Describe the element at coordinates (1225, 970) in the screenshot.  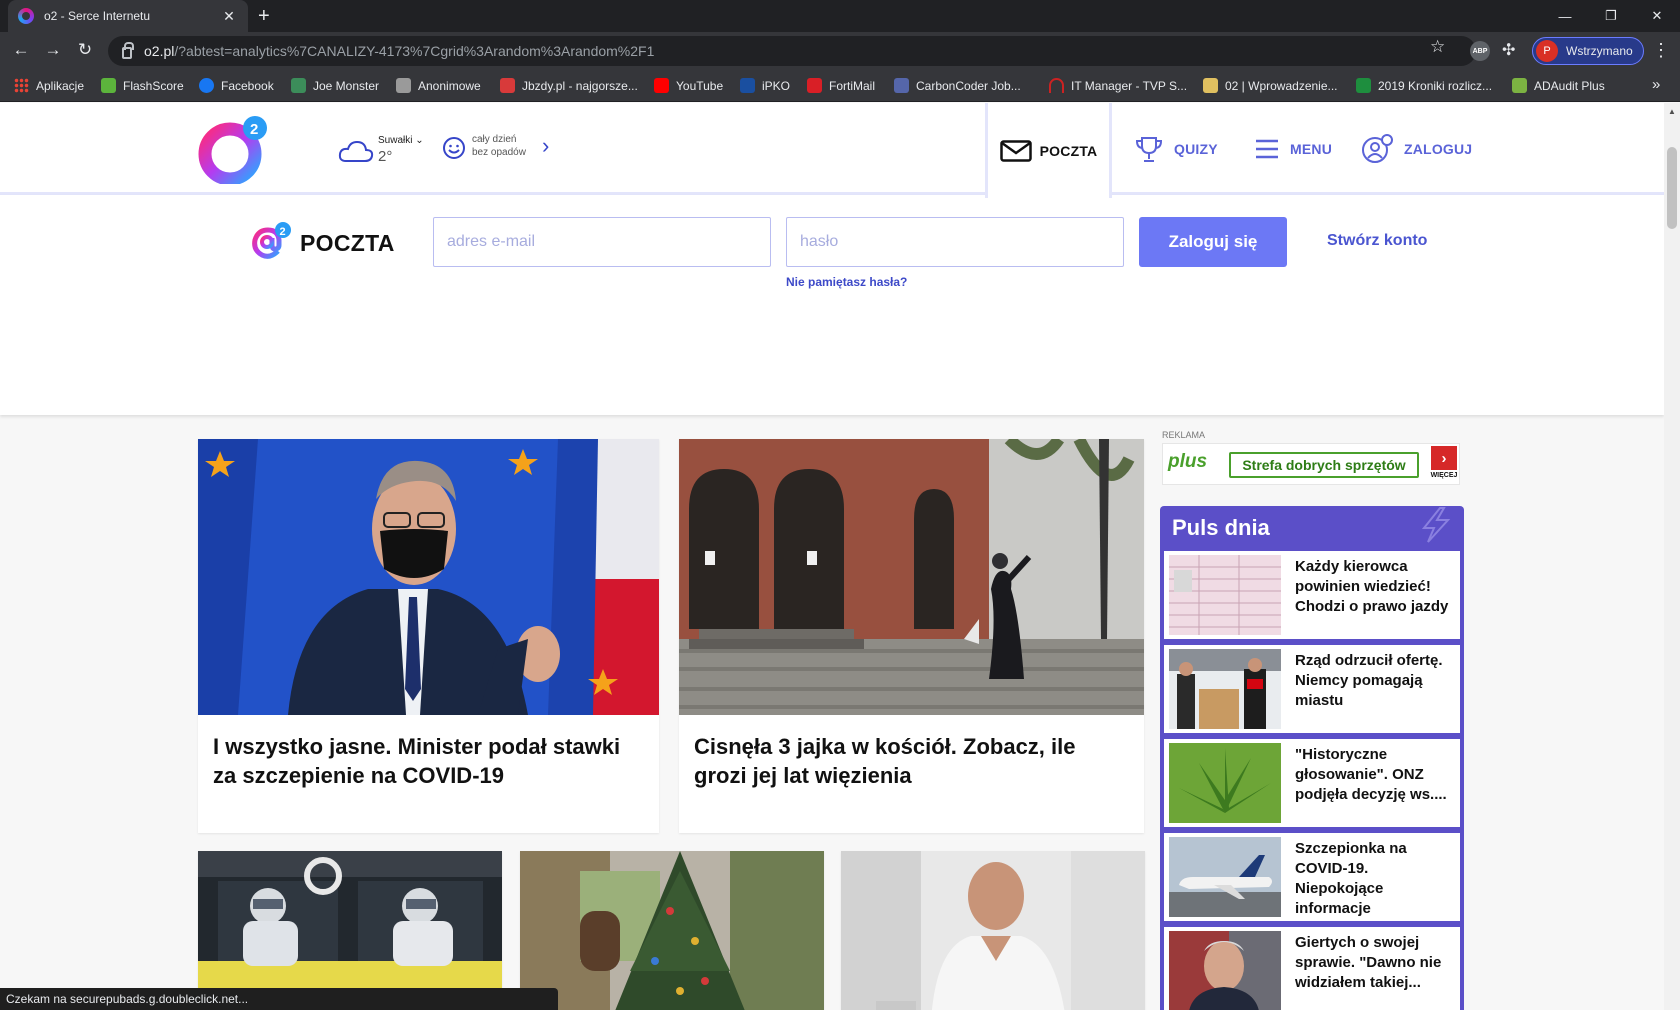
I see `politician-thumb` at that location.